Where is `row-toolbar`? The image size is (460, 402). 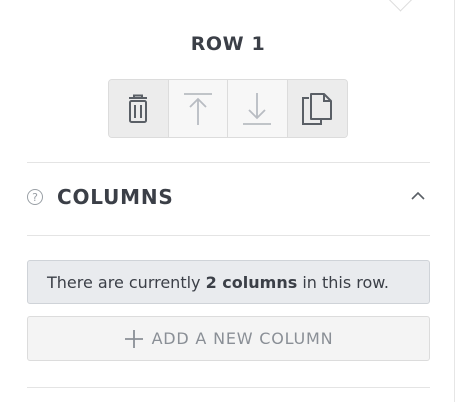 row-toolbar is located at coordinates (228, 108).